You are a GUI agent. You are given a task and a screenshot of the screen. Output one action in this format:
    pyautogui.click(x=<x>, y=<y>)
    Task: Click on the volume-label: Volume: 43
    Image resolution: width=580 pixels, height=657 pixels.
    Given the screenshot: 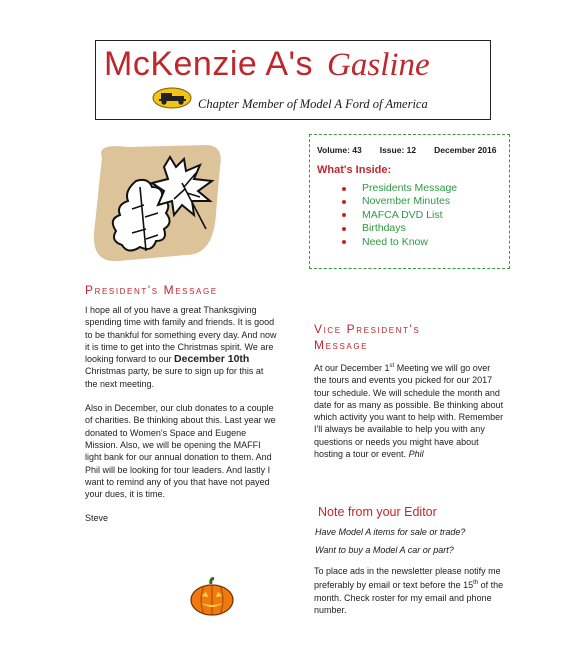 What is the action you would take?
    pyautogui.click(x=339, y=150)
    